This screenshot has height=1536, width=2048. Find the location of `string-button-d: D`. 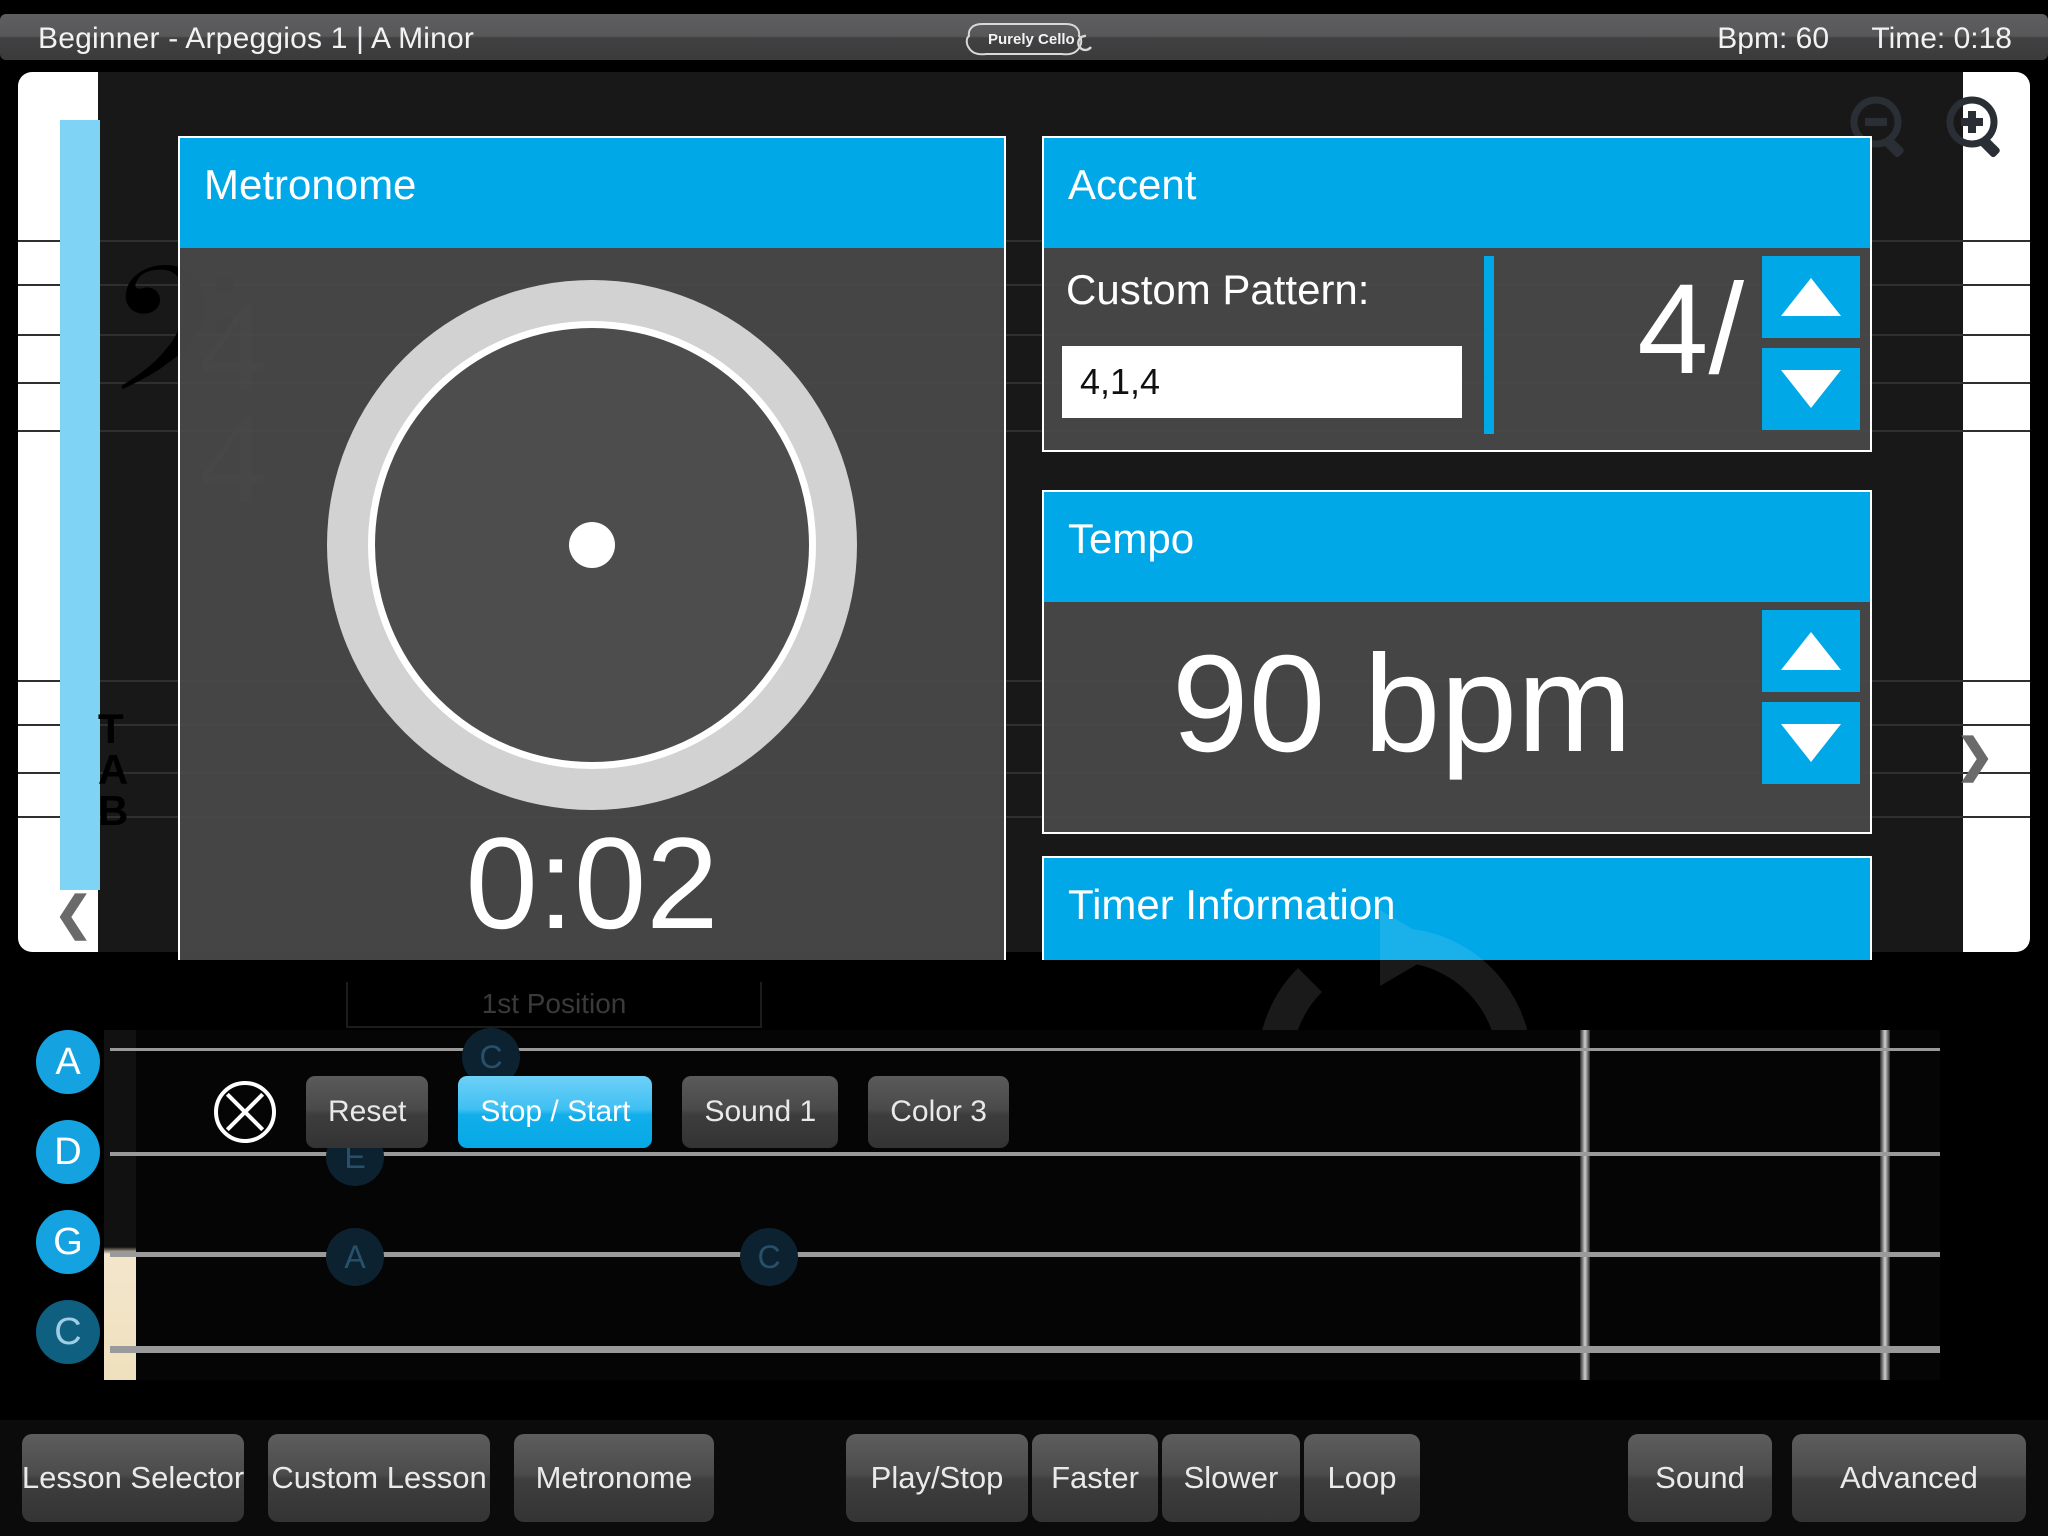

string-button-d: D is located at coordinates (68, 1152).